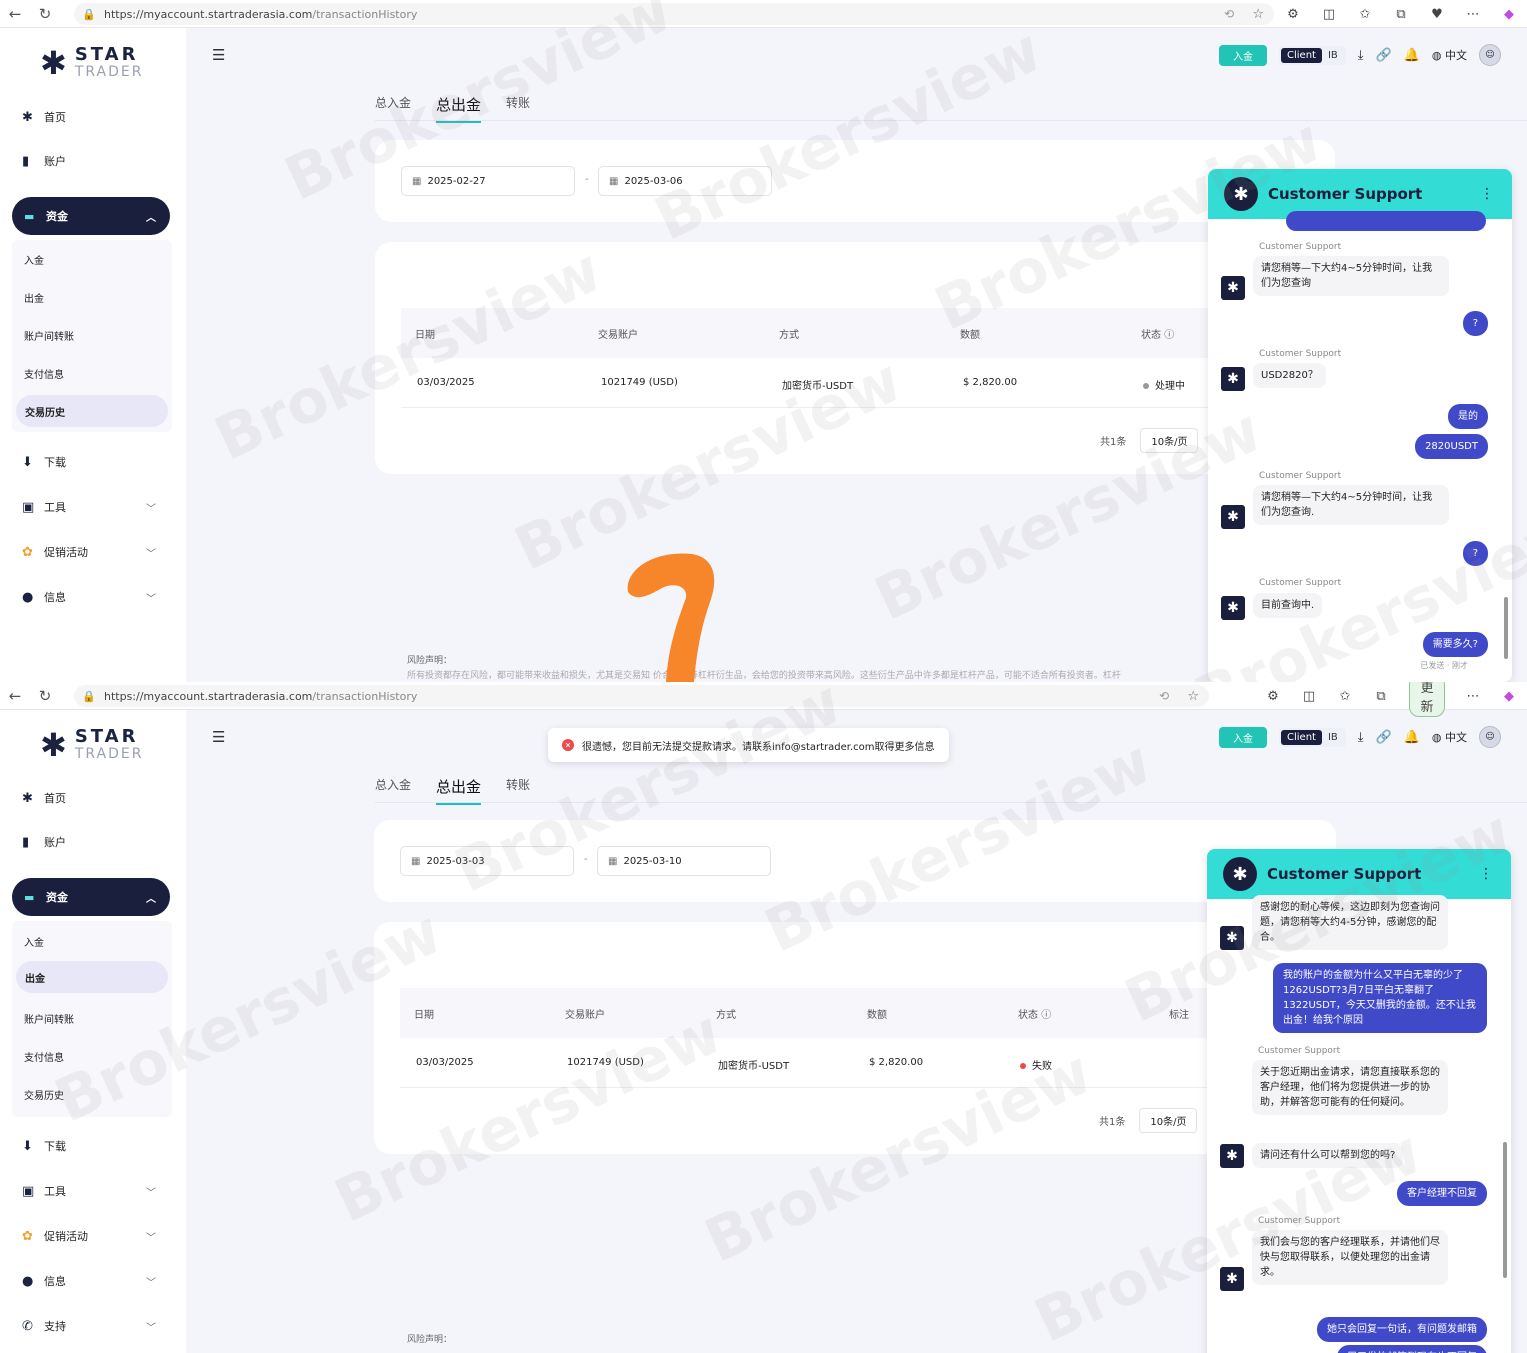 The image size is (1527, 1353). I want to click on tabs: 总入金 总出金 转账, so click(452, 108).